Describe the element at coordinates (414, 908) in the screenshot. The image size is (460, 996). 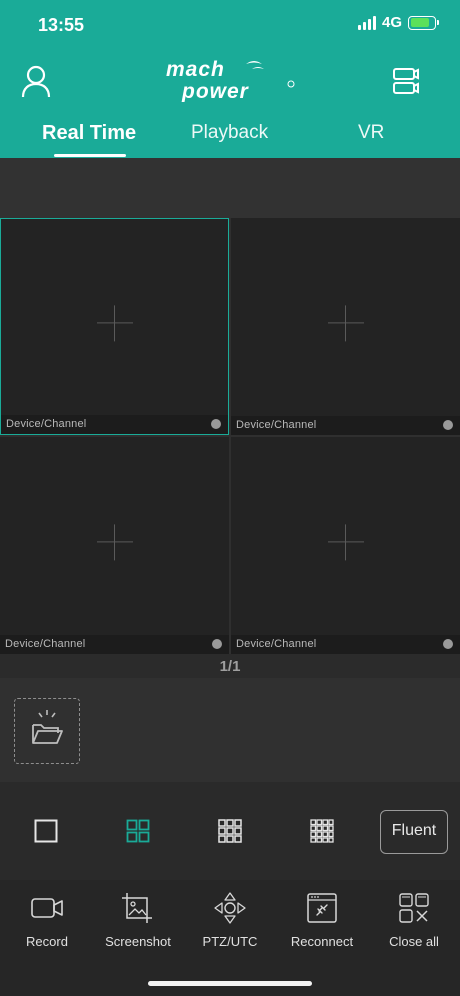
I see `close-all-icon` at that location.